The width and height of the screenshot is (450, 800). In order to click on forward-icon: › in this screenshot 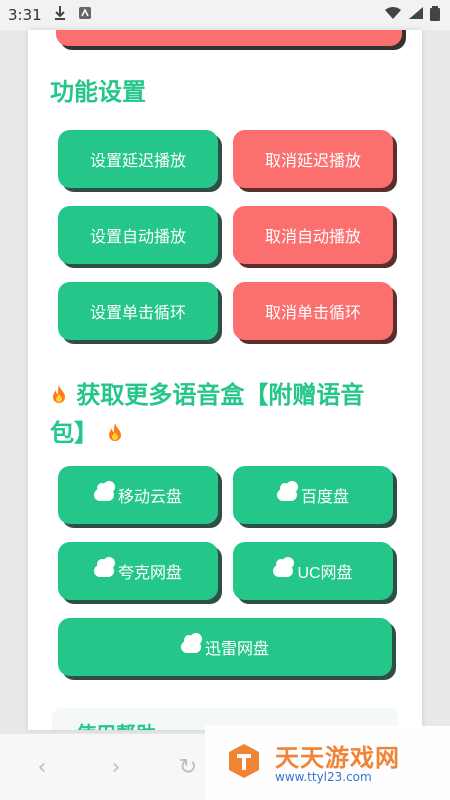, I will do `click(116, 768)`.